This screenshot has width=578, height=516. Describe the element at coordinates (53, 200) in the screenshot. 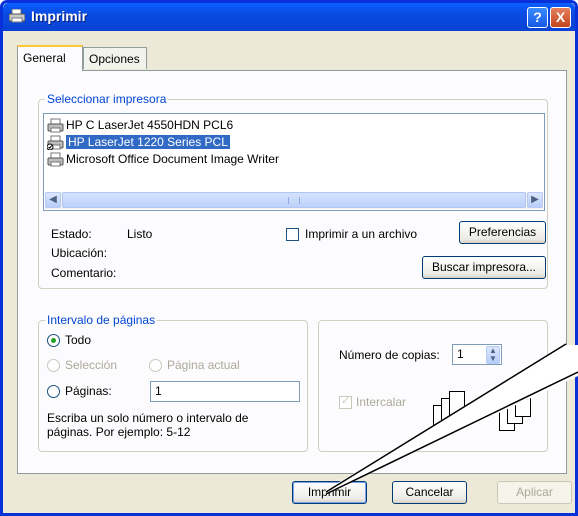

I see `scroll-left-icon: ◀` at that location.